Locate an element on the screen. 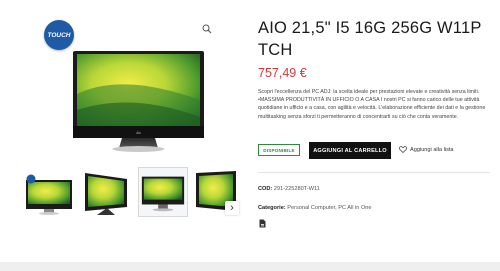 The image size is (500, 271). search-icon is located at coordinates (207, 29).